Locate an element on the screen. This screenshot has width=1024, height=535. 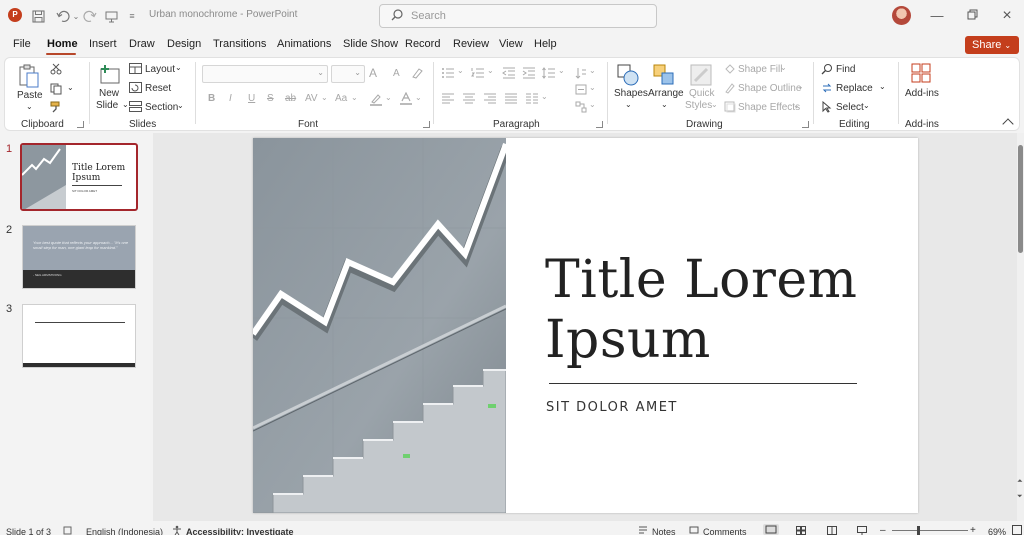
present-from-beginning-icon is located at coordinates (111, 16).